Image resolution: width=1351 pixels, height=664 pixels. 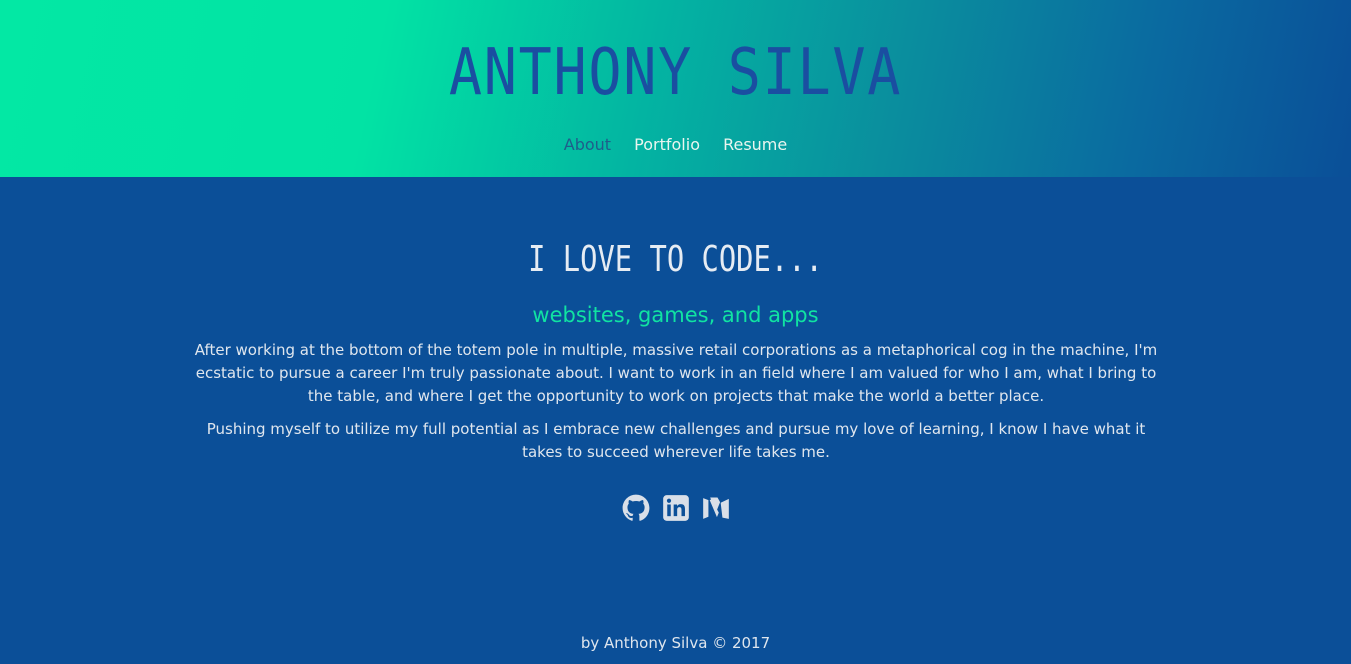 I want to click on github-link, so click(x=636, y=508).